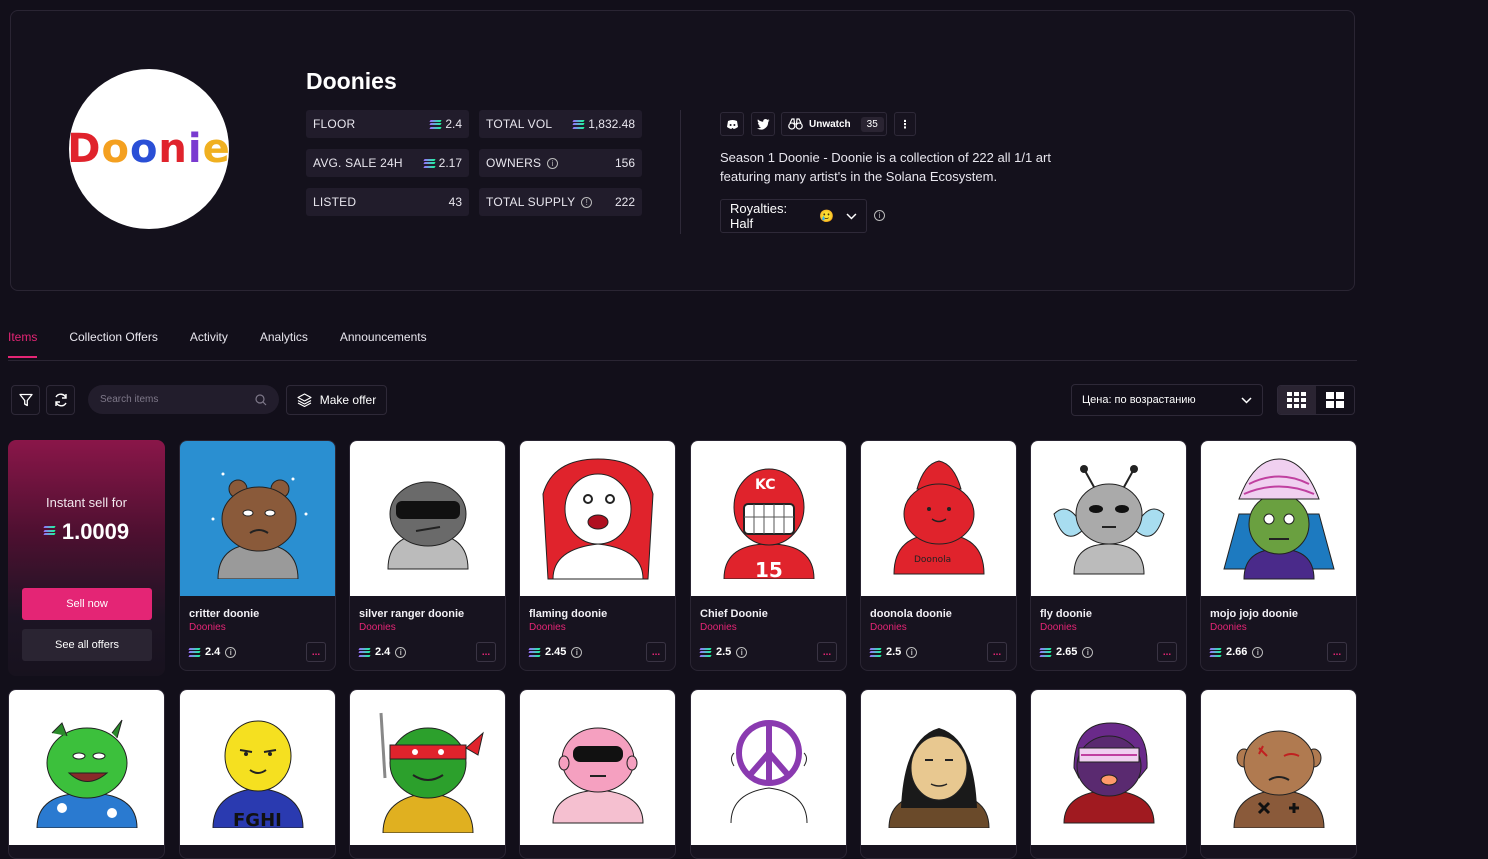 This screenshot has height=859, width=1488. I want to click on filter-button, so click(25, 400).